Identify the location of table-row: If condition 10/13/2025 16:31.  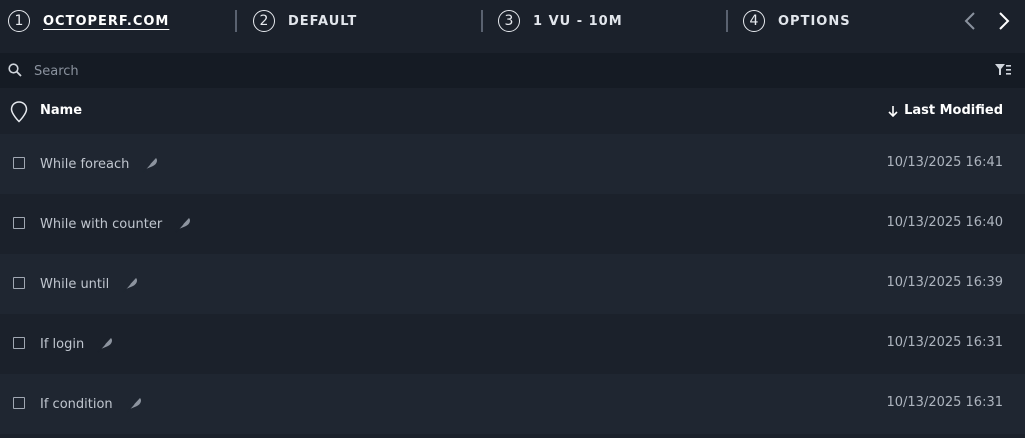
(512, 404).